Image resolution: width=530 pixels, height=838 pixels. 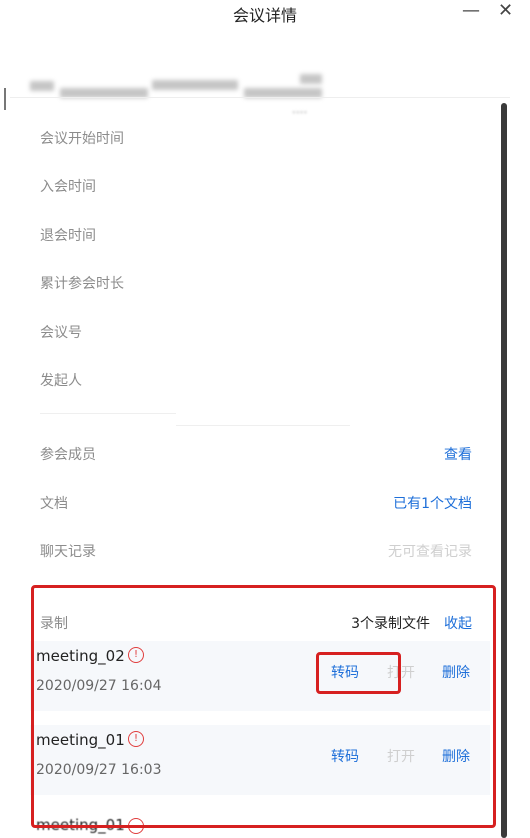 I want to click on join-time-label: 入会时间, so click(x=68, y=187).